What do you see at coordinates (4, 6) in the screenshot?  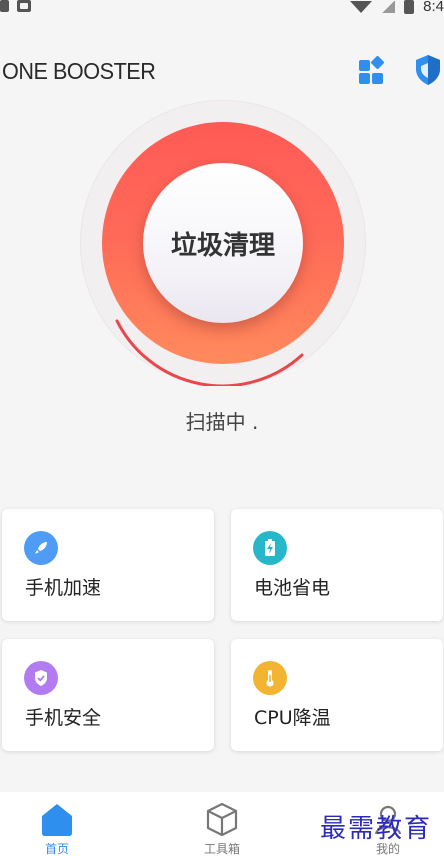 I see `sim-icon` at bounding box center [4, 6].